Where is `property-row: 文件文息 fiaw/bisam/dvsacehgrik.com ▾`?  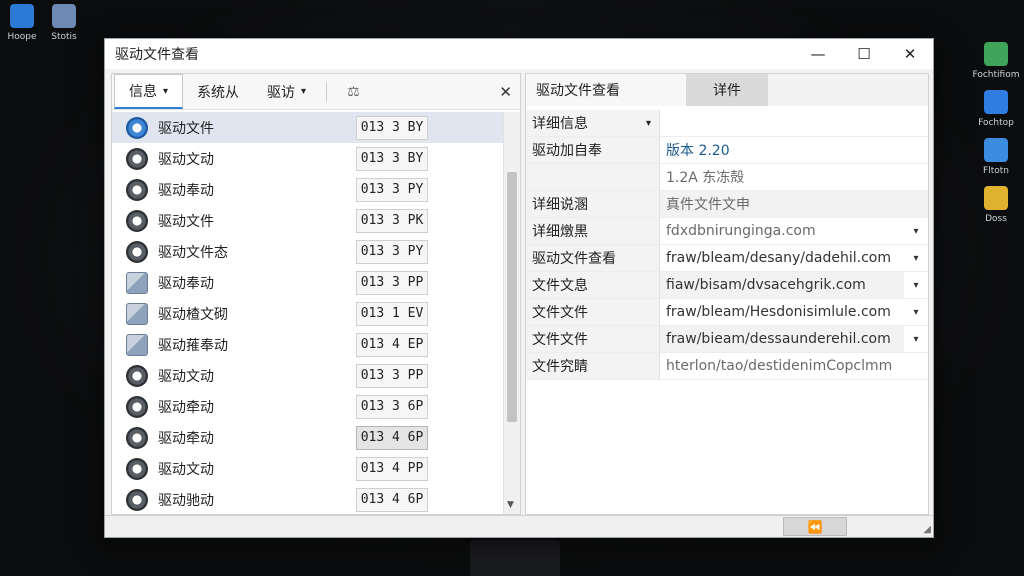
property-row: 文件文息 fiaw/bisam/dvsacehgrik.com ▾ is located at coordinates (727, 285).